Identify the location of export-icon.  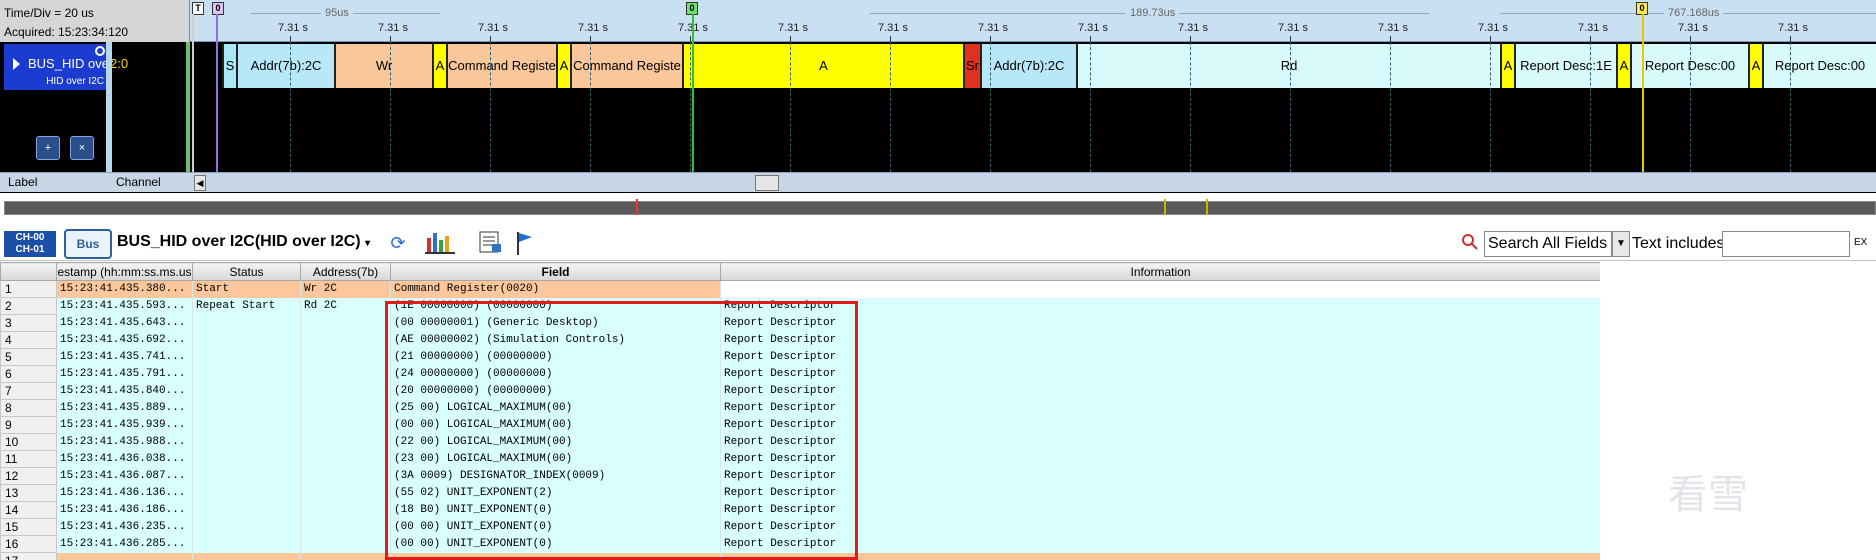
(490, 244).